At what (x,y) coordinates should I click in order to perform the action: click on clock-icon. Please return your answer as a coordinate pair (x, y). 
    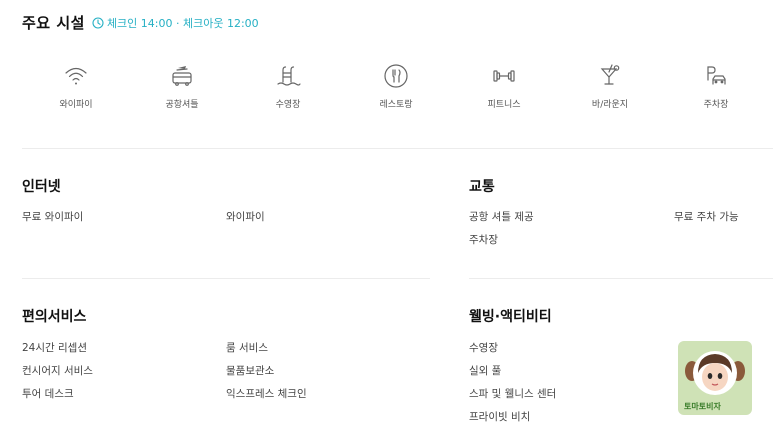
    Looking at the image, I should click on (98, 22).